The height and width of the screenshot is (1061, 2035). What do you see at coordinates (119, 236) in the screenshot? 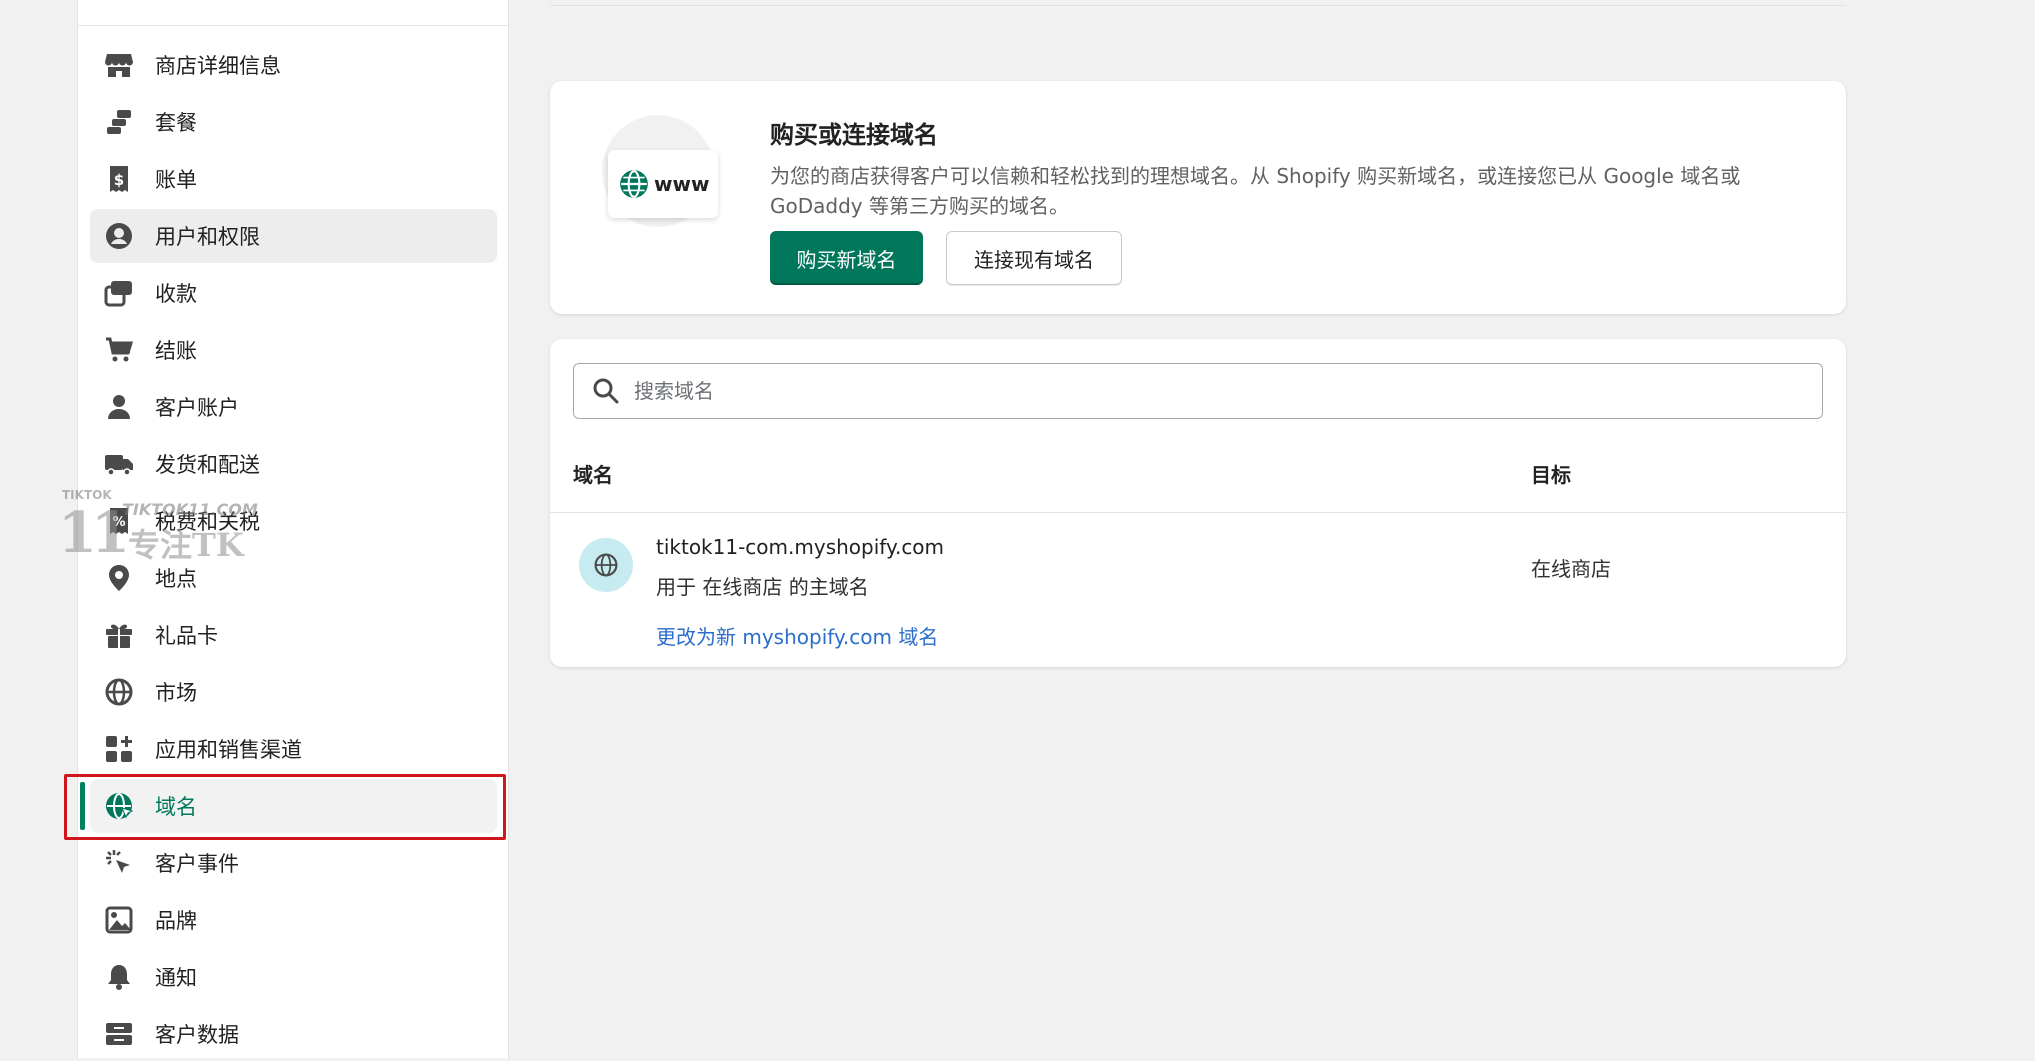
I see `user-circle-icon` at bounding box center [119, 236].